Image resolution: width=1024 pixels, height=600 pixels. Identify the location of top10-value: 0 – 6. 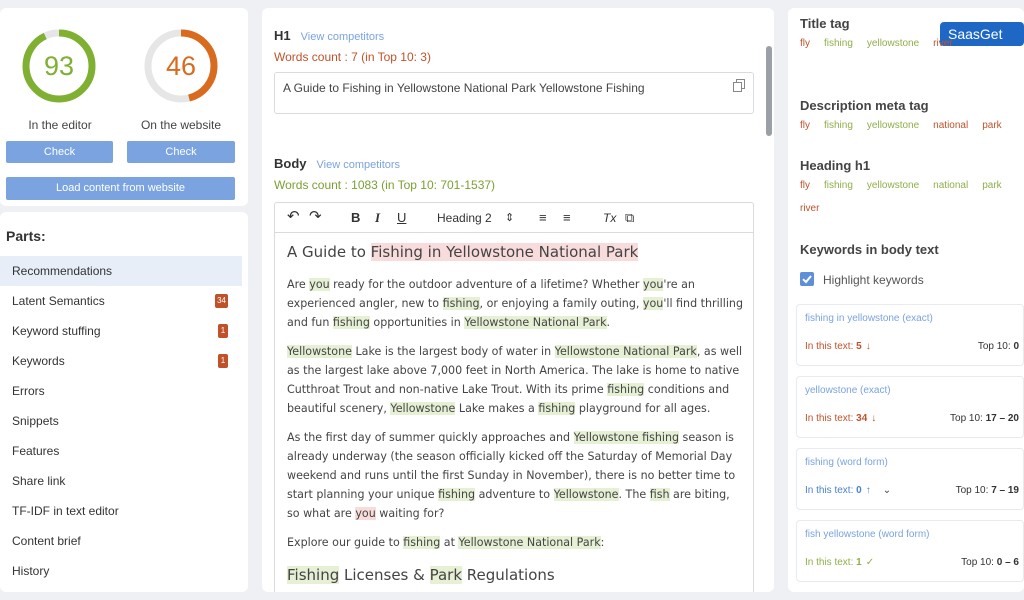
(1007, 562).